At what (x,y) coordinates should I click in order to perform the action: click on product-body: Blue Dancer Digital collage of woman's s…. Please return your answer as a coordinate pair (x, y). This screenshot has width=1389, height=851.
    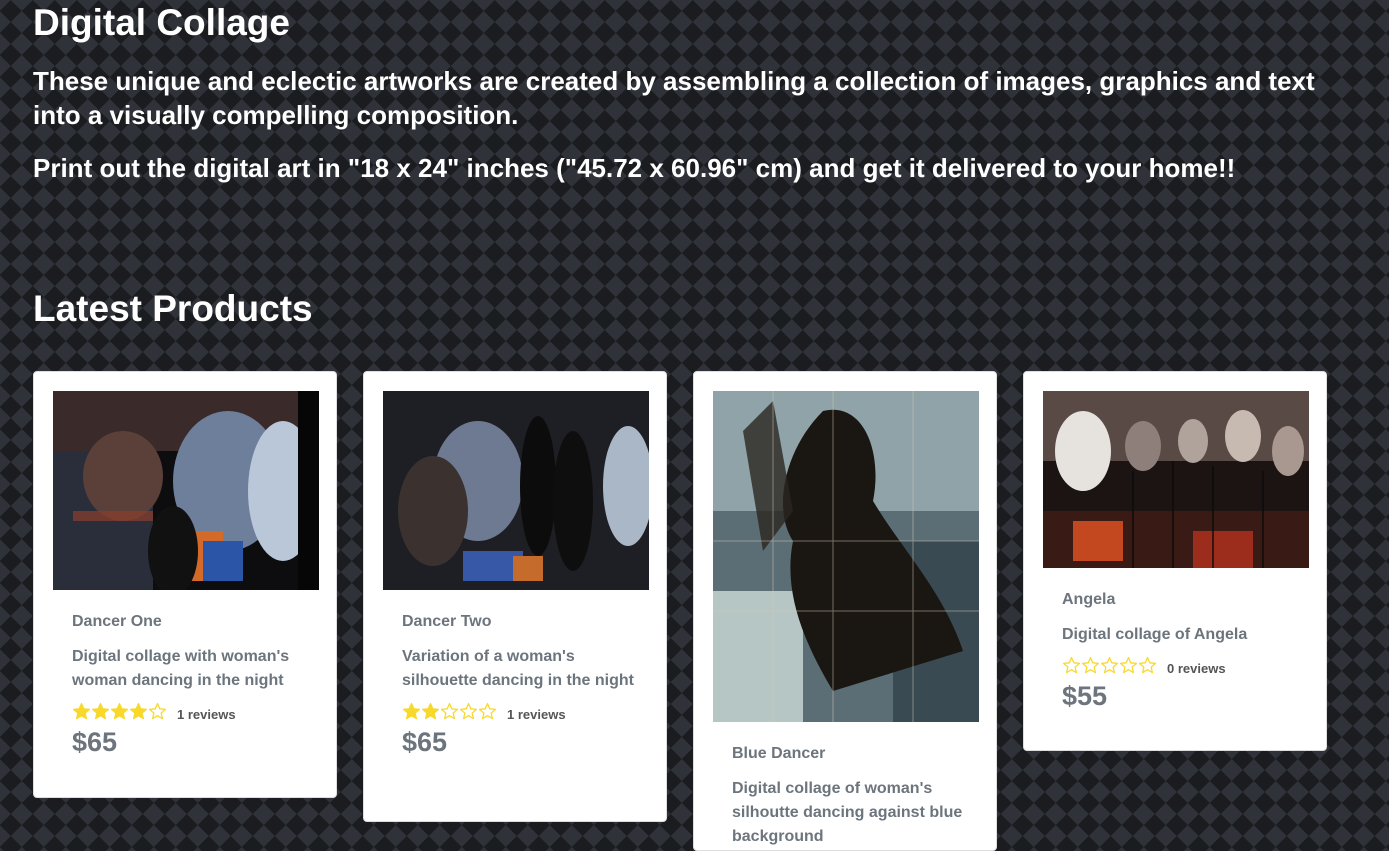
    Looking at the image, I should click on (849, 796).